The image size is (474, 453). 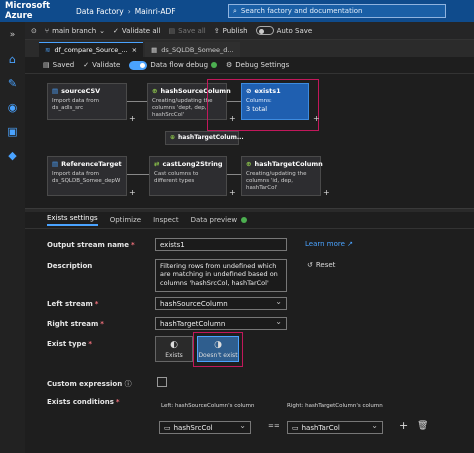 I want to click on dataflow-icon: ≋, so click(x=48, y=50).